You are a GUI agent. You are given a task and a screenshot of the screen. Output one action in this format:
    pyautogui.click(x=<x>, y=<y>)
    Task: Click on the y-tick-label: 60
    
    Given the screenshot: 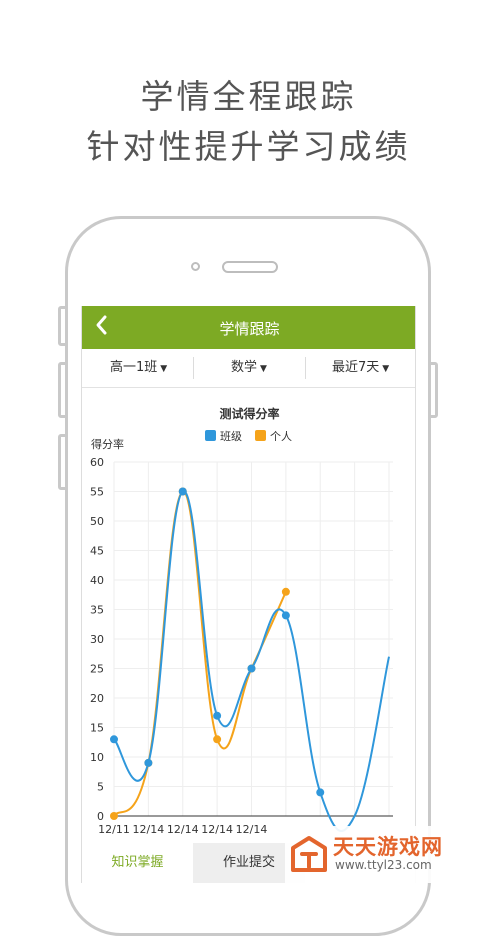 What is the action you would take?
    pyautogui.click(x=97, y=462)
    